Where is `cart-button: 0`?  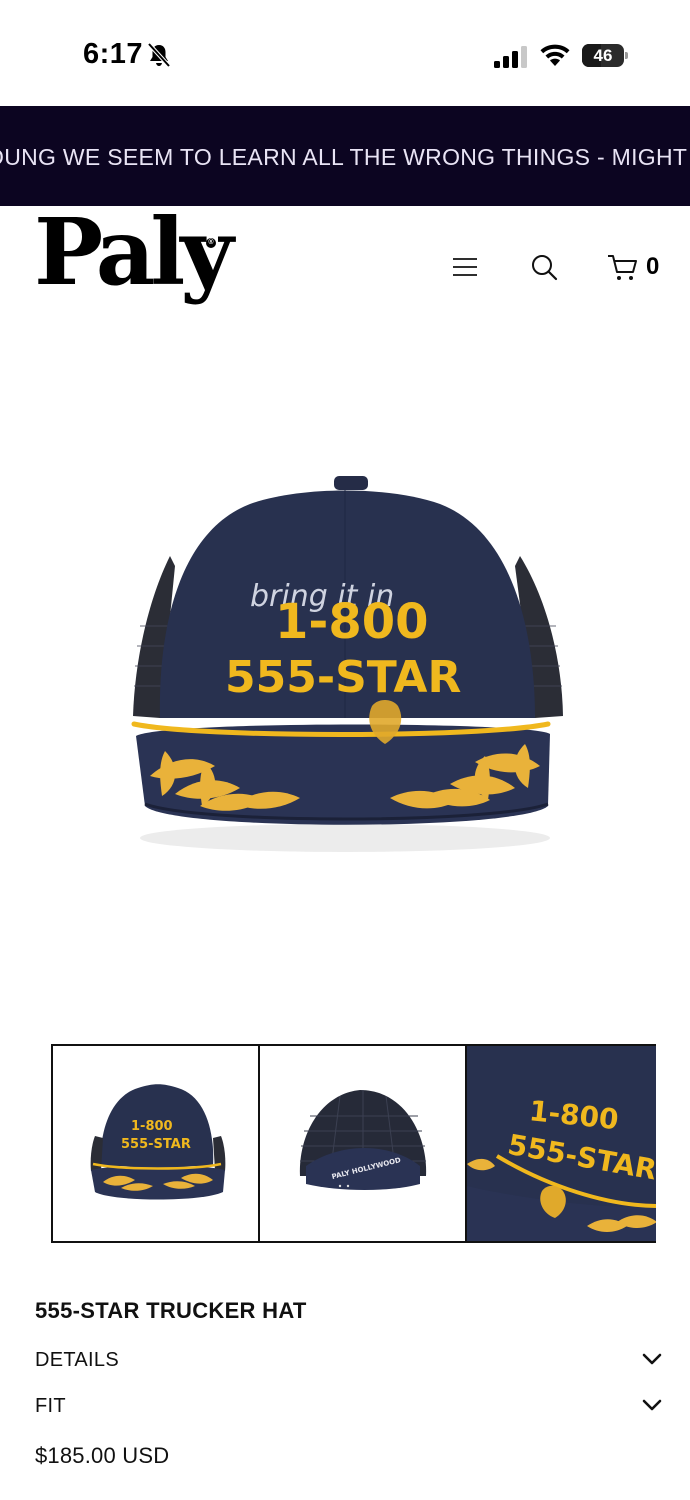 cart-button: 0 is located at coordinates (636, 267).